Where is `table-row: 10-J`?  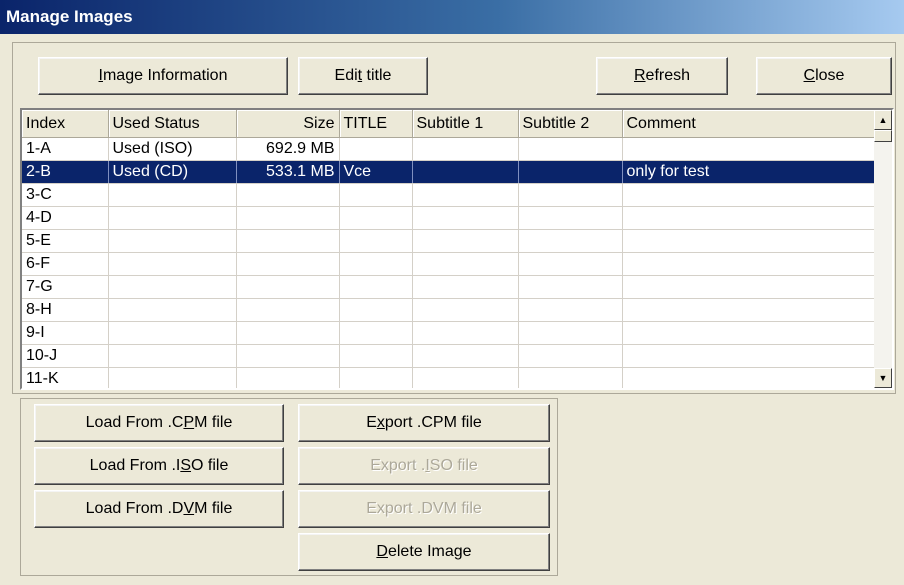
table-row: 10-J is located at coordinates (450, 356).